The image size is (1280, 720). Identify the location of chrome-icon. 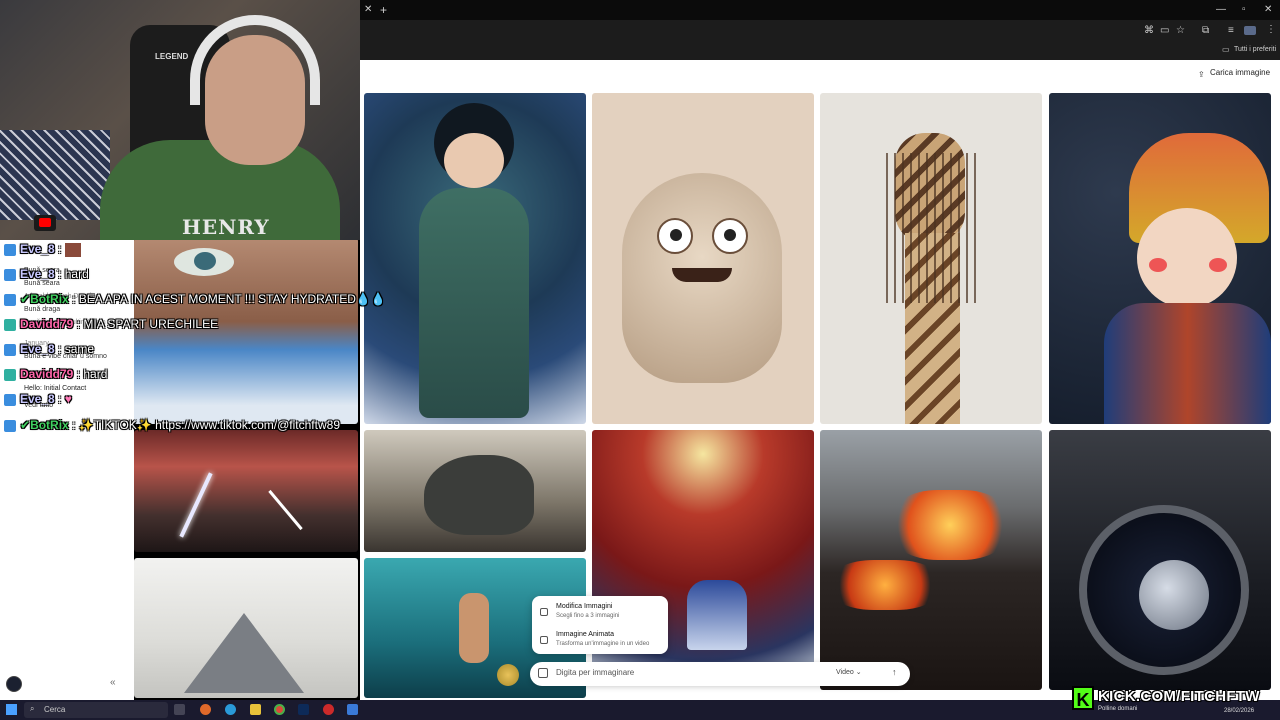
(279, 709).